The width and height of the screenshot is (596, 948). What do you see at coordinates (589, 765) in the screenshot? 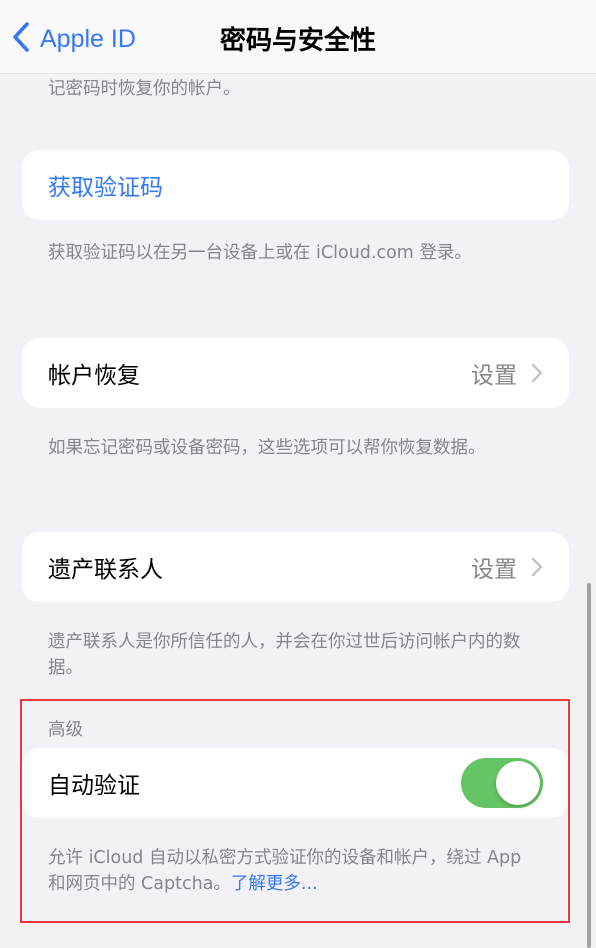
I see `scrollbar` at bounding box center [589, 765].